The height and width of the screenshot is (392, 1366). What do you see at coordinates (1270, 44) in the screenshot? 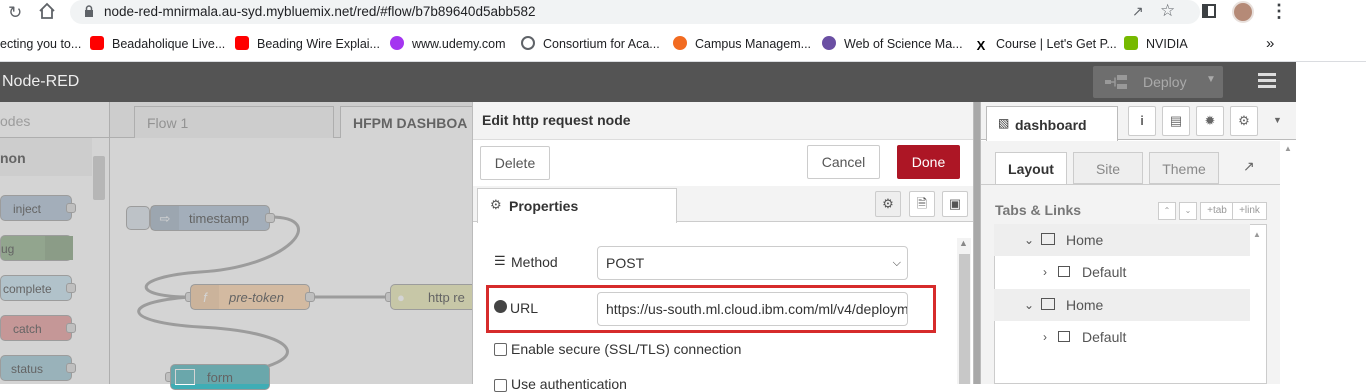
I see `bookmarks-more: »` at bounding box center [1270, 44].